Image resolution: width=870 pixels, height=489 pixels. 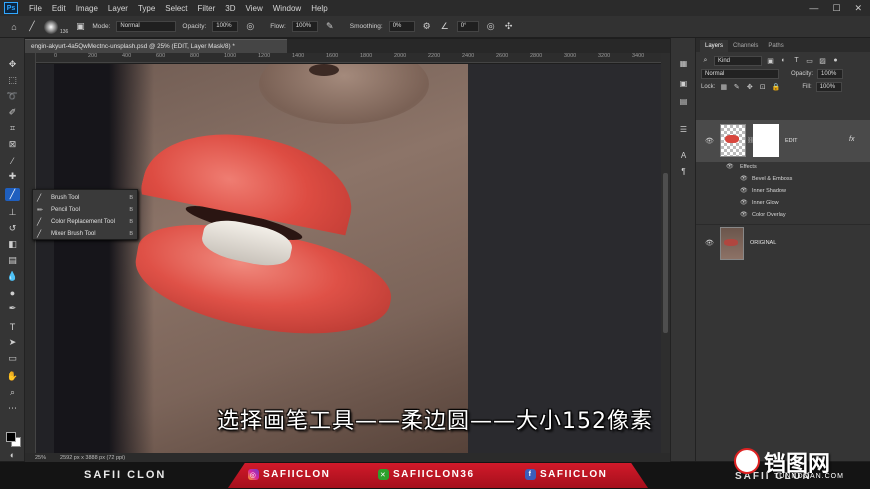 I want to click on symmetry-icon: ✣, so click(x=509, y=27).